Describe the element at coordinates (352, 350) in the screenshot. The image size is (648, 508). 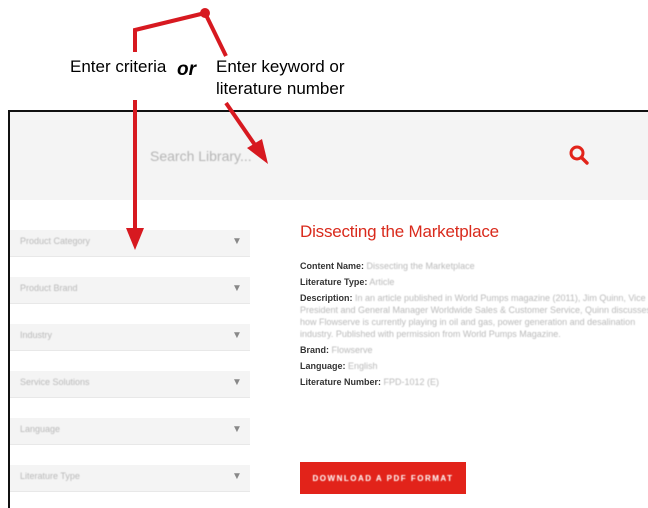
I see `brand-value: Flowserve` at that location.